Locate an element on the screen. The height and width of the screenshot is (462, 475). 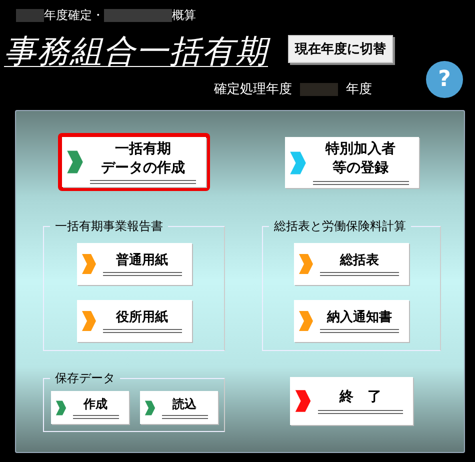
menu-button: 一括有期 データの作成 is located at coordinates (134, 162).